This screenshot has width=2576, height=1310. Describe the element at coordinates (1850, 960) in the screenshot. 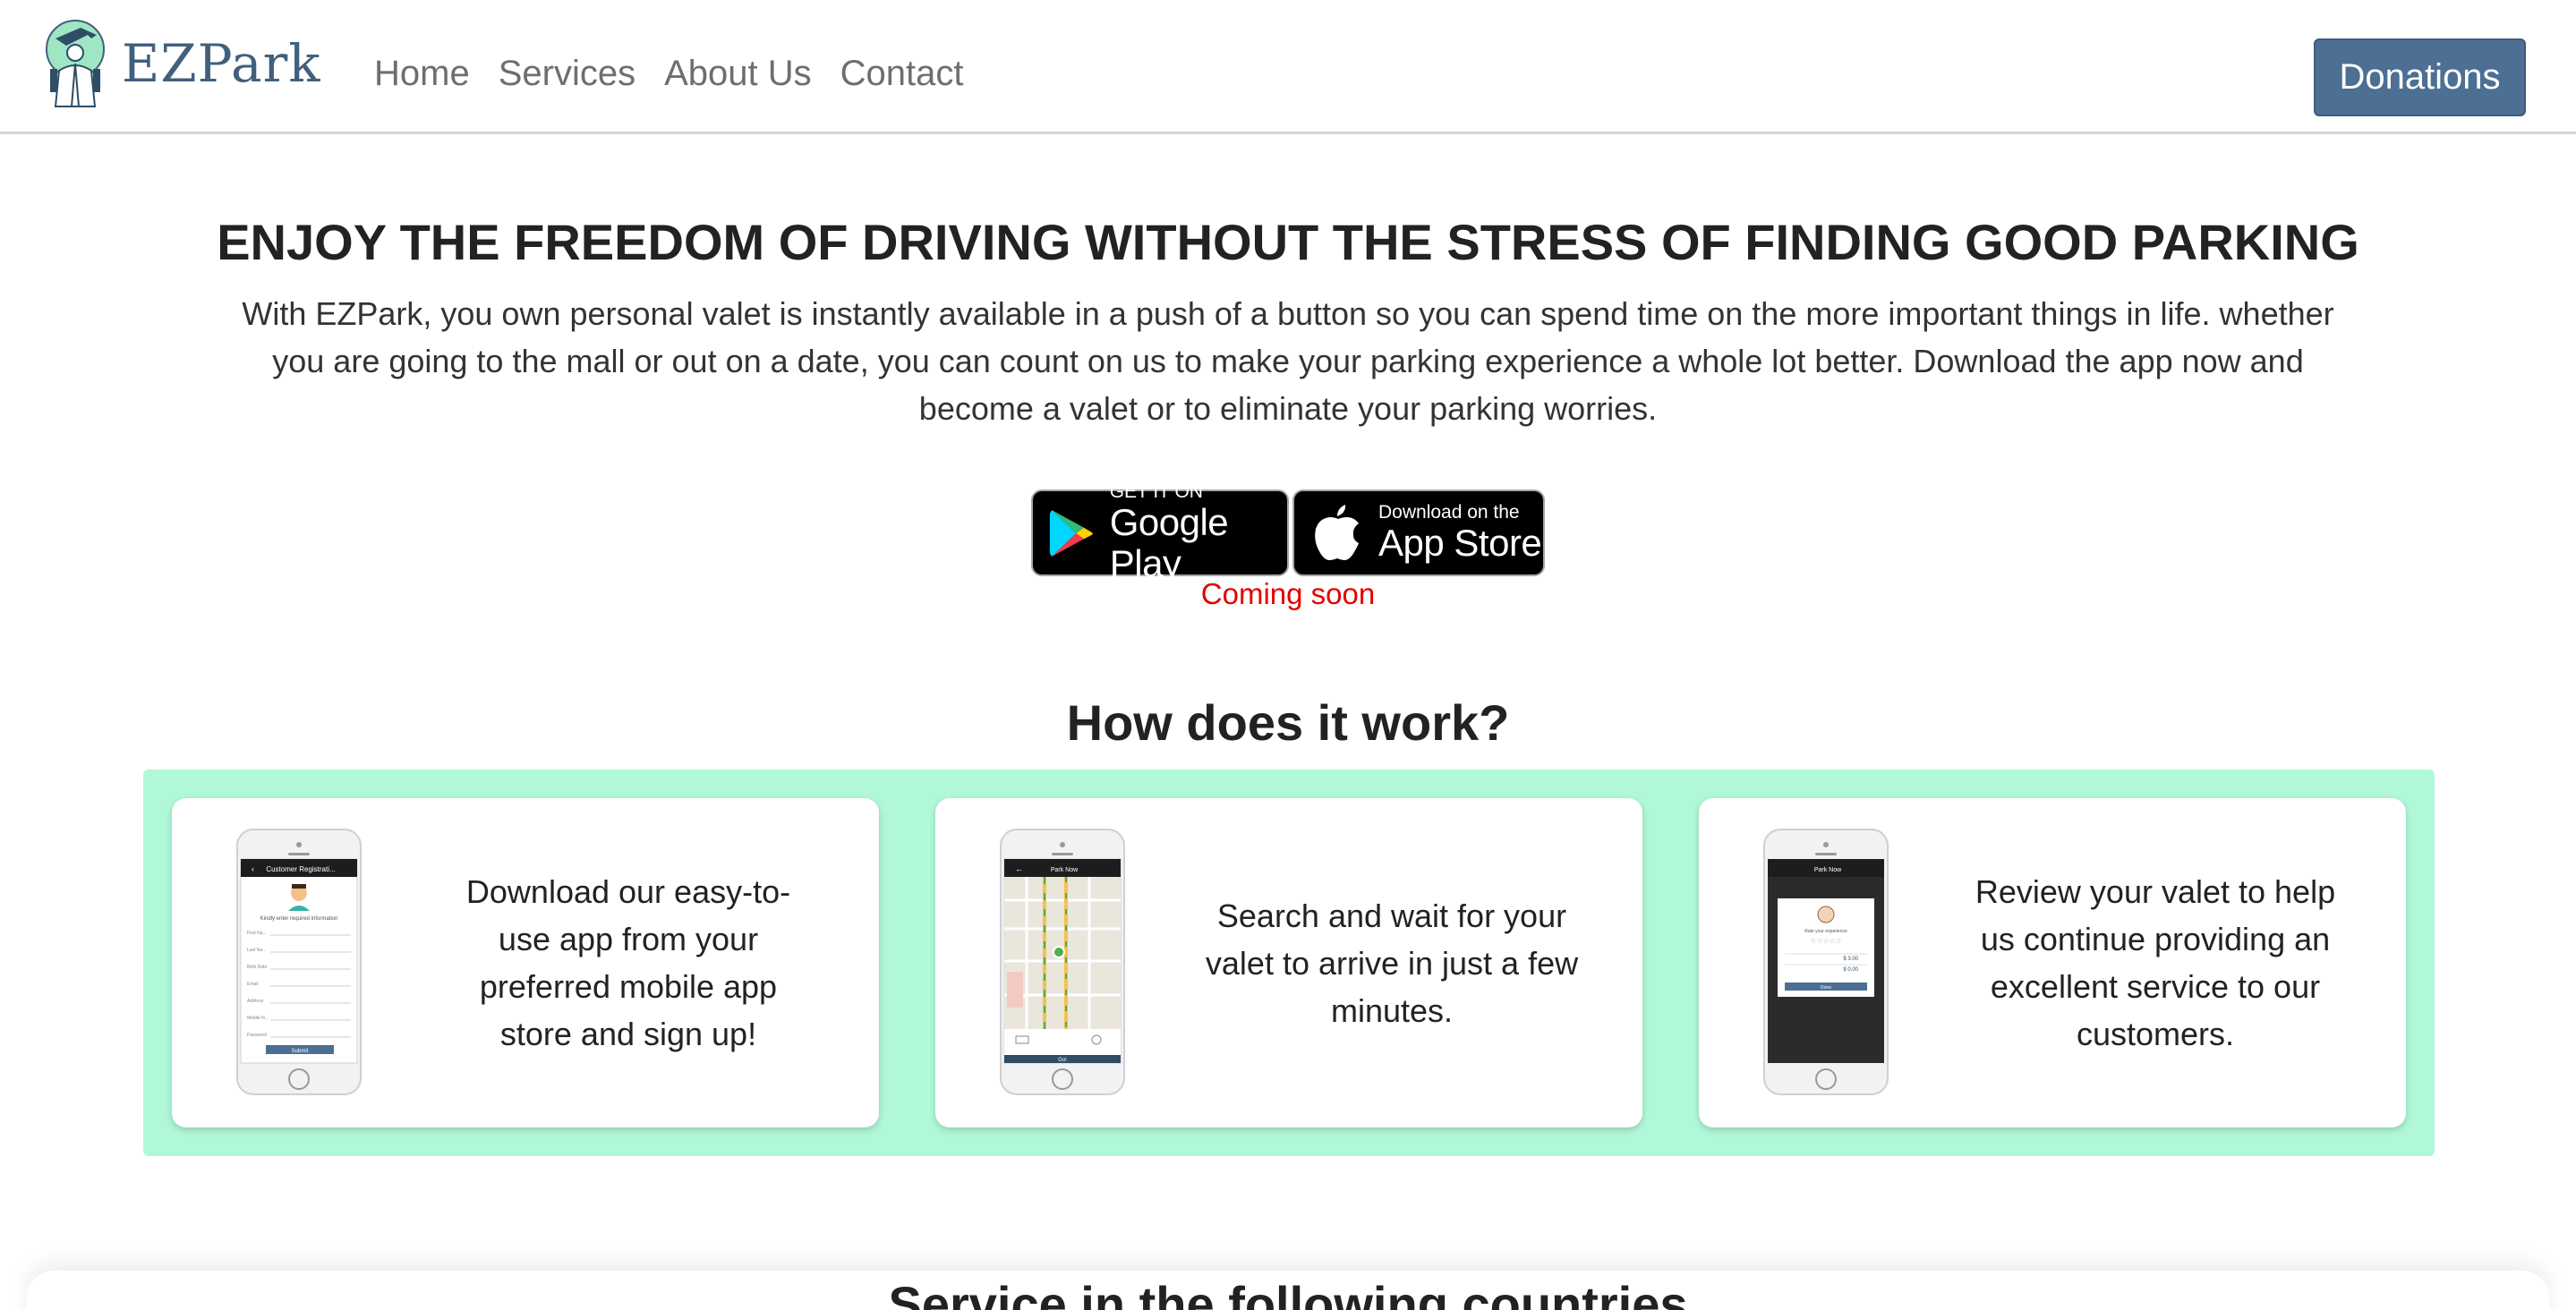

I see `svg-text: $ 3.00` at that location.